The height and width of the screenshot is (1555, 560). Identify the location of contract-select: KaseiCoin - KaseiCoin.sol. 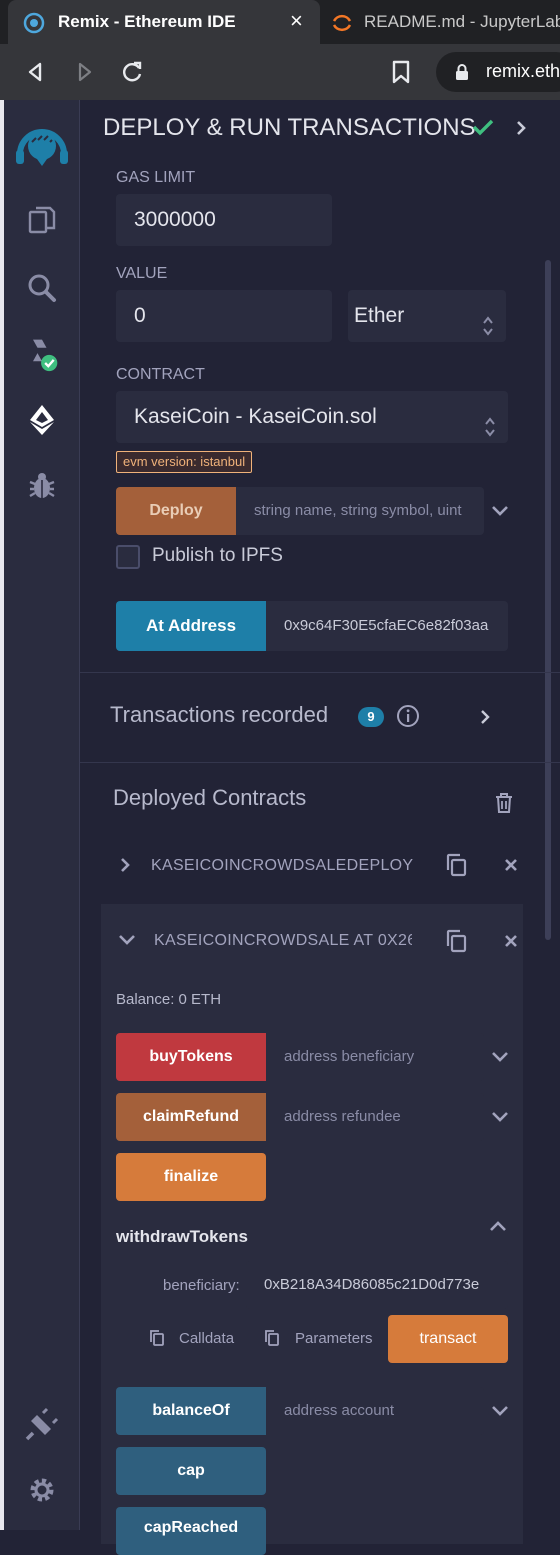
(312, 417).